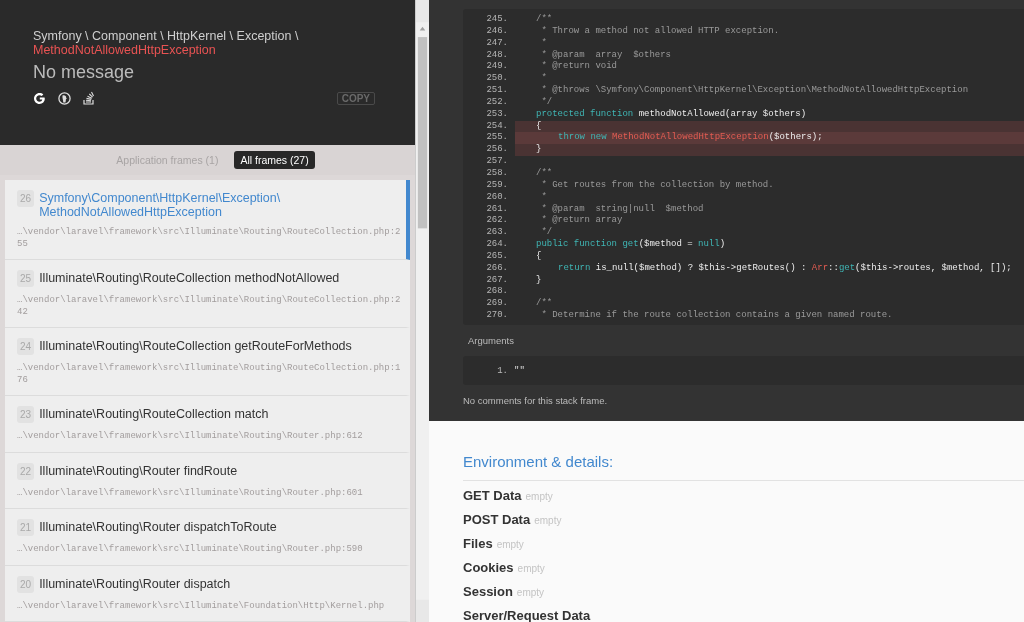  Describe the element at coordinates (671, 114) in the screenshot. I see `code-line: protected function methodNotAllowed(array $others)` at that location.